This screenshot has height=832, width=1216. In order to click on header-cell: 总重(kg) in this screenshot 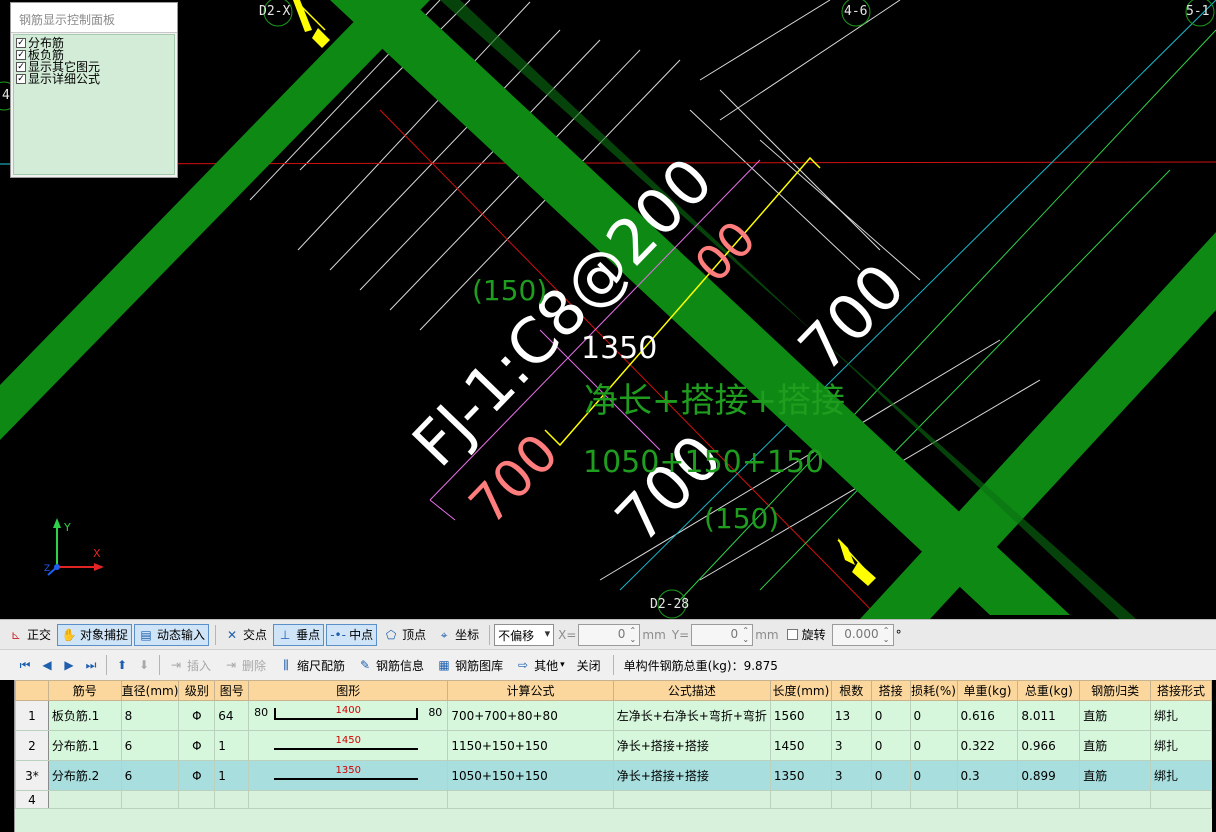, I will do `click(1049, 690)`.